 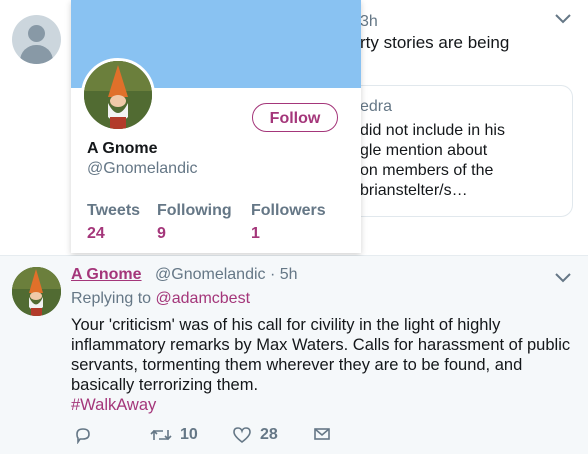 What do you see at coordinates (203, 298) in the screenshot?
I see `replying-to-link: @adamcbest` at bounding box center [203, 298].